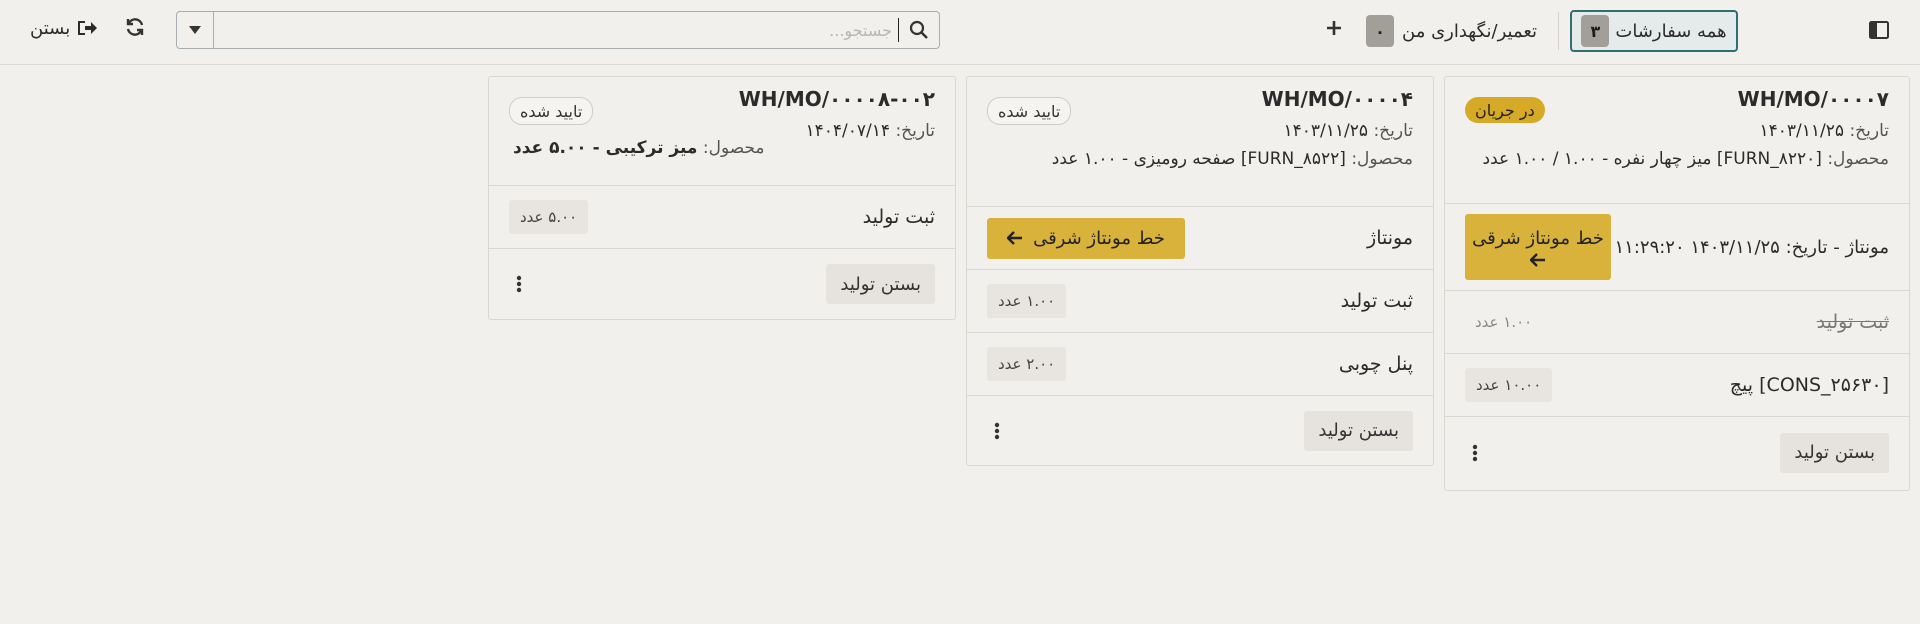 The image size is (1920, 624). I want to click on search-bar, so click(558, 30).